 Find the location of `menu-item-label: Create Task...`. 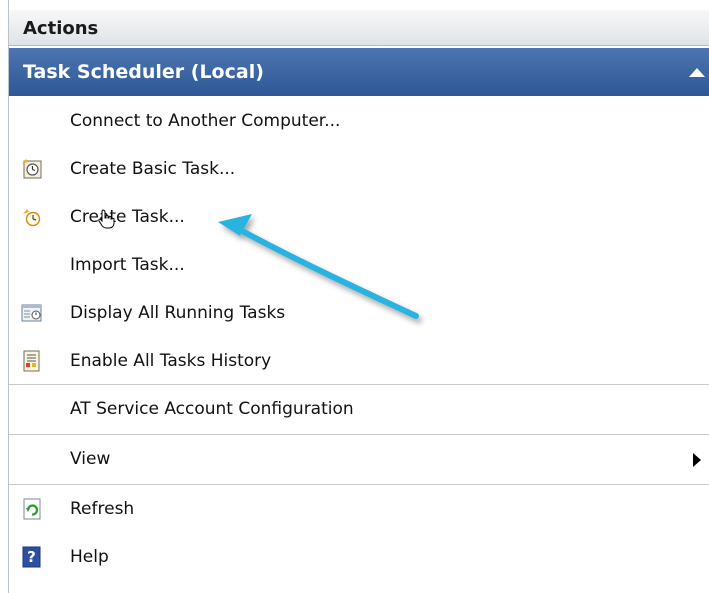

menu-item-label: Create Task... is located at coordinates (127, 217).